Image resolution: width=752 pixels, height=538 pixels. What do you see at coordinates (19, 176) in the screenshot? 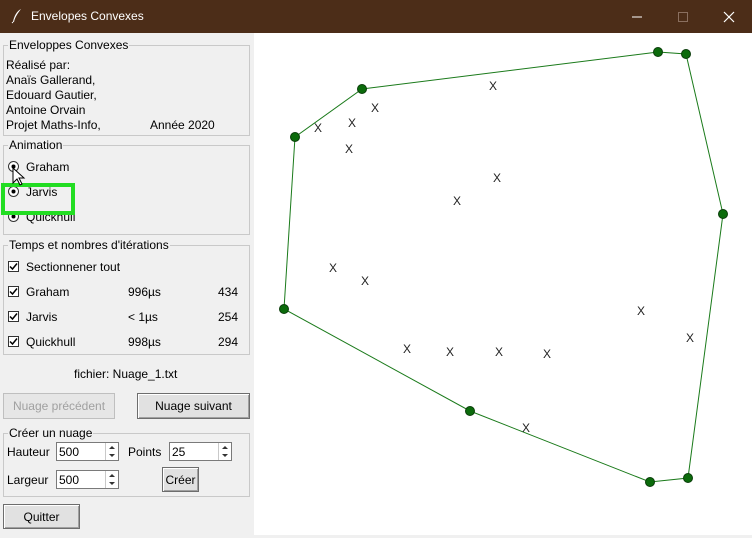
I see `mouse-cursor-icon` at bounding box center [19, 176].